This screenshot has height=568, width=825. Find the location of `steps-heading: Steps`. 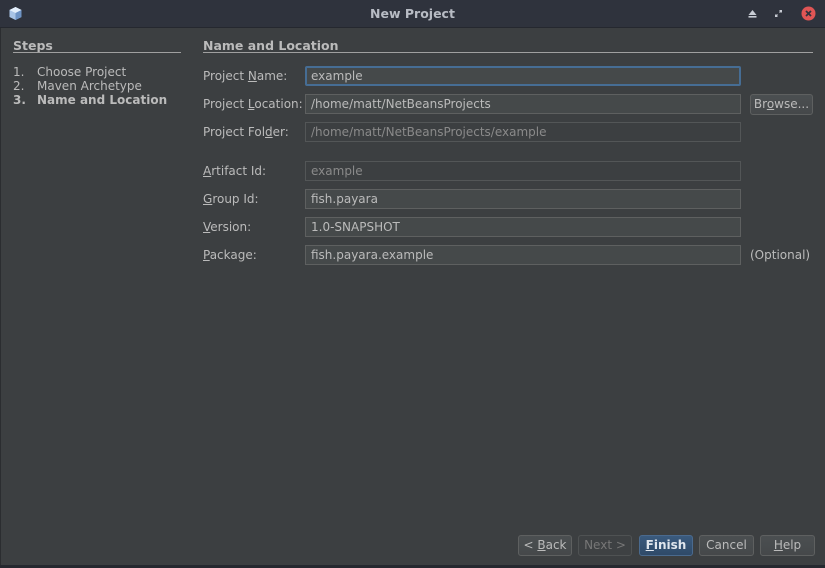

steps-heading: Steps is located at coordinates (33, 45).